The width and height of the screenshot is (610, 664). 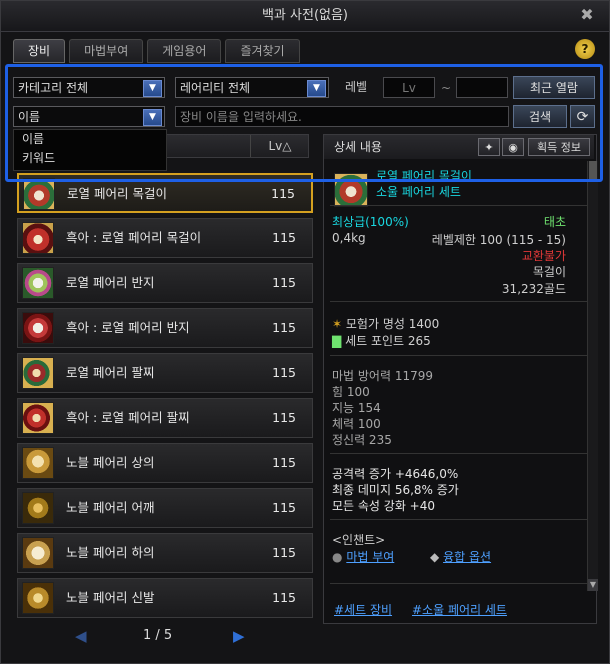 What do you see at coordinates (81, 636) in the screenshot?
I see `prev-page-icon: ◀` at bounding box center [81, 636].